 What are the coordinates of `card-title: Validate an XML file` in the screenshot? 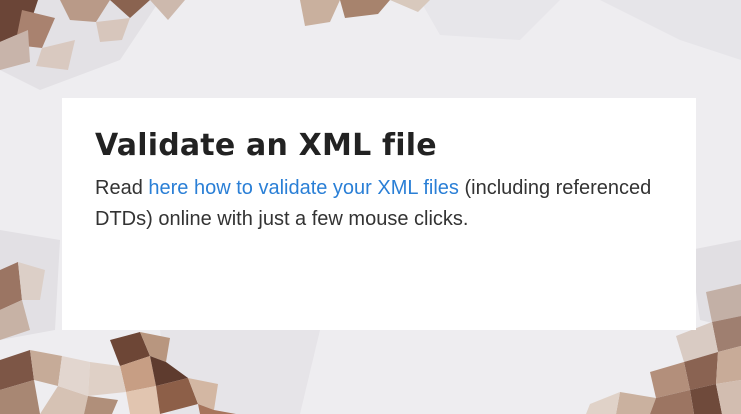 It's located at (266, 145).